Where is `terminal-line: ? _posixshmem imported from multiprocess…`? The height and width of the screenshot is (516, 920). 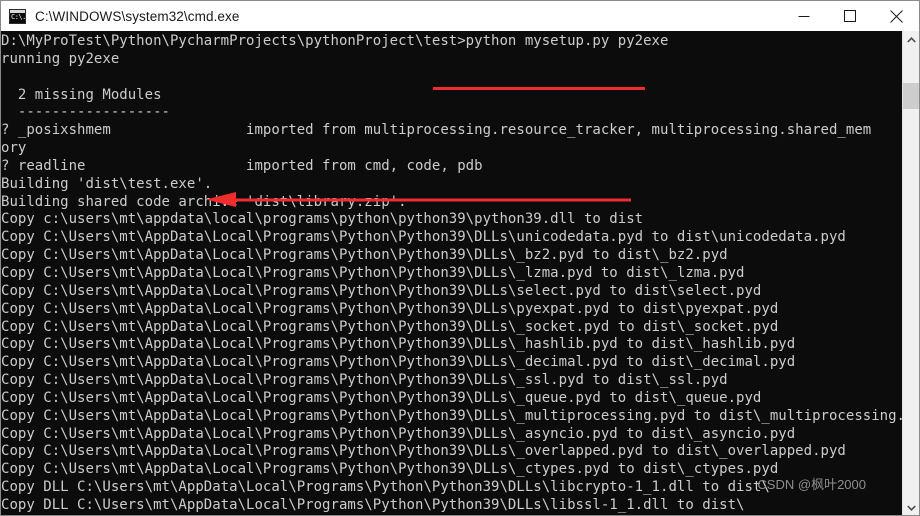
terminal-line: ? _posixshmem imported from multiprocess… is located at coordinates (436, 130).